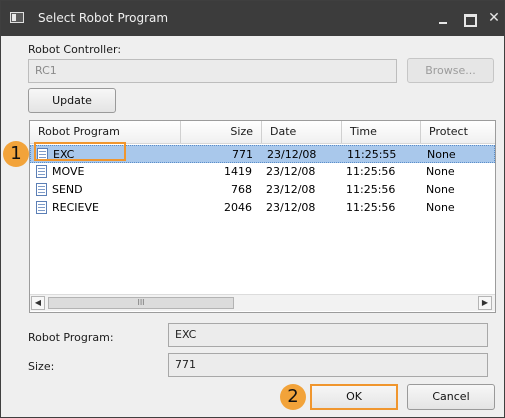 The image size is (505, 418). What do you see at coordinates (328, 335) in the screenshot?
I see `robot-program-field: EXC` at bounding box center [328, 335].